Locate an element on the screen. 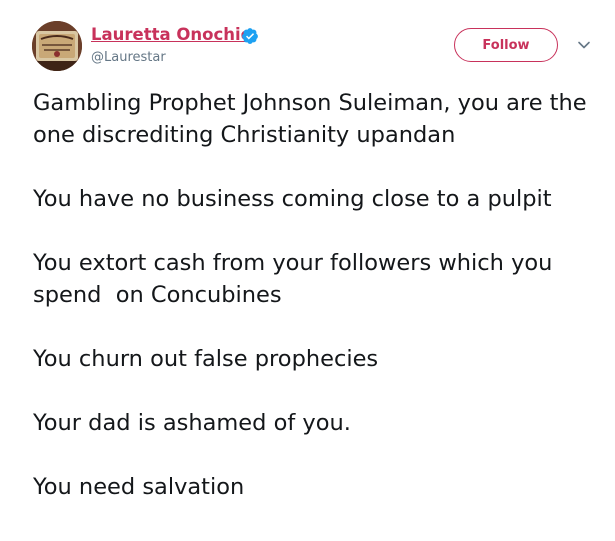 The height and width of the screenshot is (541, 615). avatar is located at coordinates (57, 46).